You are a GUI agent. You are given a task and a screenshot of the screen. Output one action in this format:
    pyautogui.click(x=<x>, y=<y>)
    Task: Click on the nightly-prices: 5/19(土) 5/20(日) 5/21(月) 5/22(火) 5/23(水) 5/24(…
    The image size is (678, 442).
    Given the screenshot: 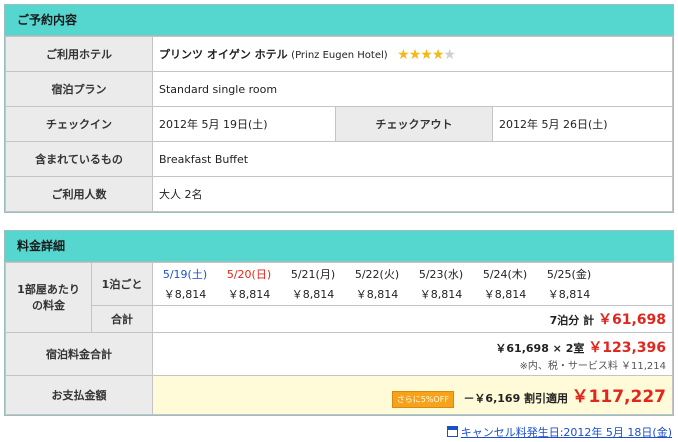 What is the action you would take?
    pyautogui.click(x=412, y=284)
    